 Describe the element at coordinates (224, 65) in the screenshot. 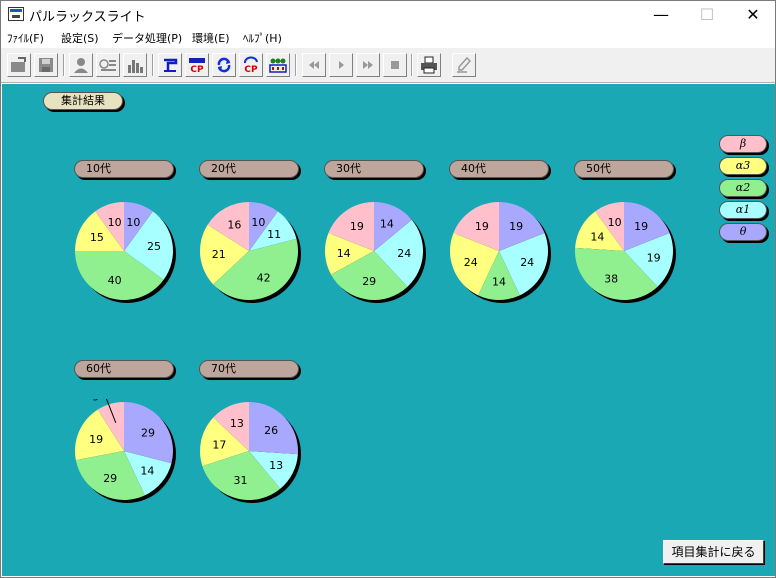

I see `refresh-icon` at that location.